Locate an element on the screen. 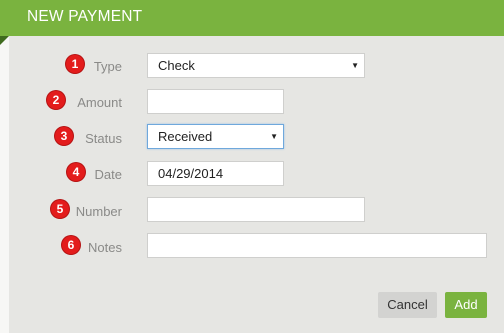 The height and width of the screenshot is (333, 504). dialog-header: NEW PAYMENT is located at coordinates (252, 18).